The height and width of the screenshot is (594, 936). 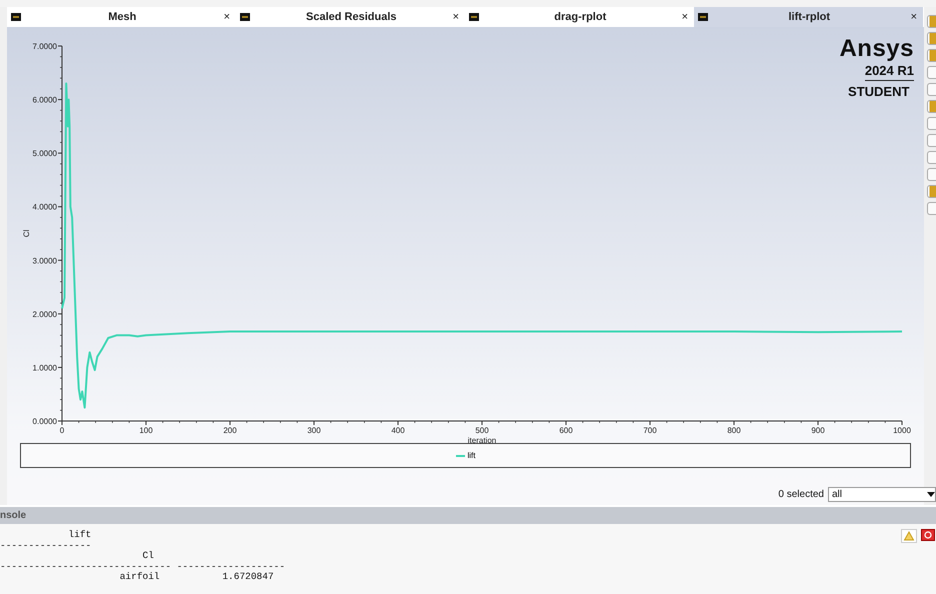 I want to click on y-tick-label: 2.0000, so click(x=44, y=314).